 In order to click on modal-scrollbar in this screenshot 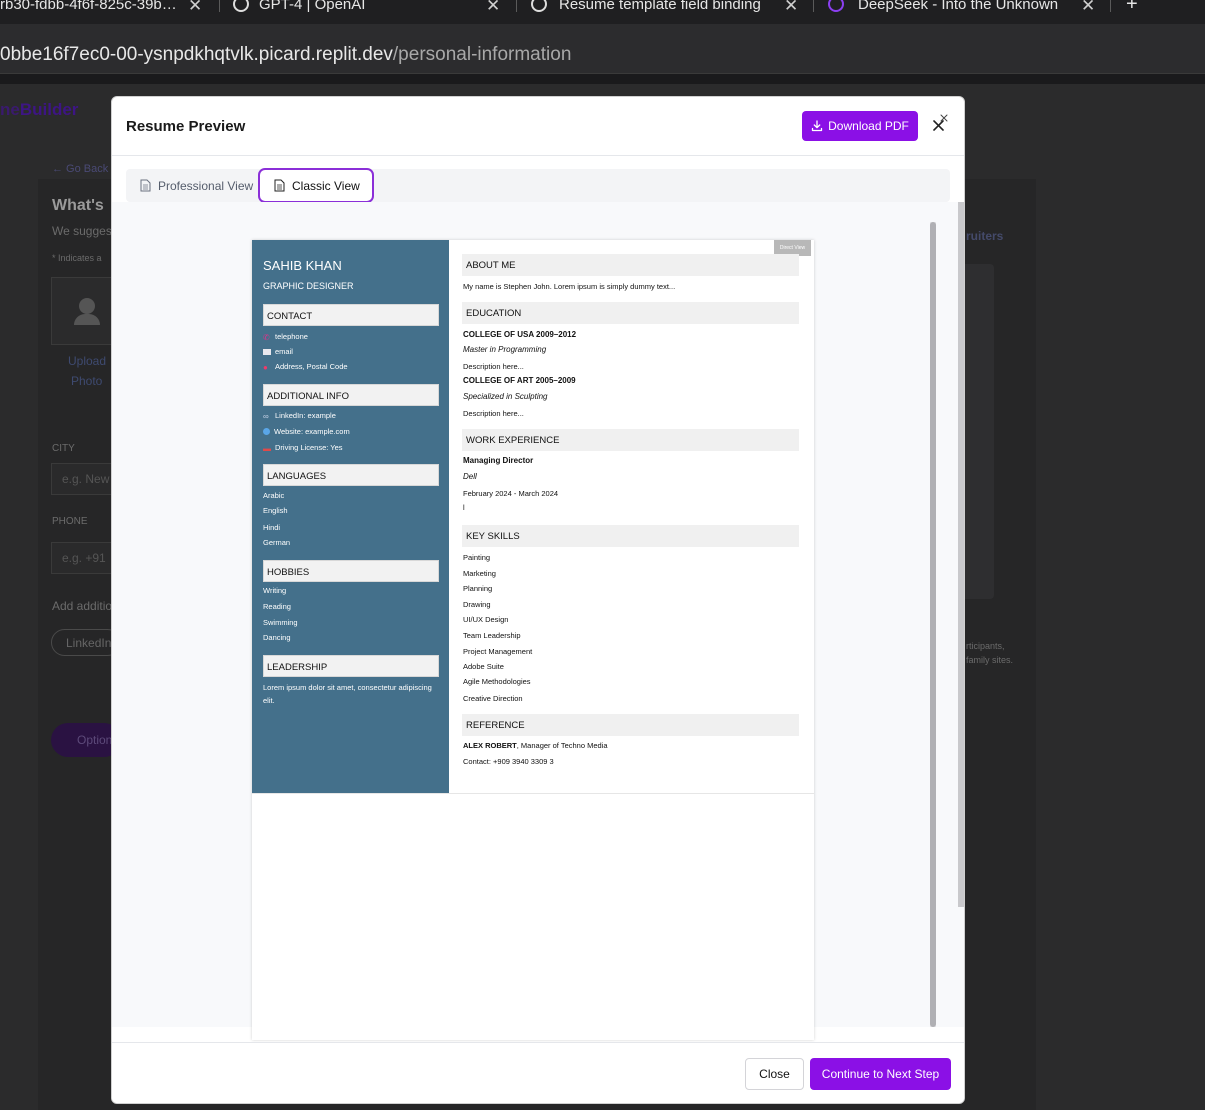, I will do `click(961, 554)`.